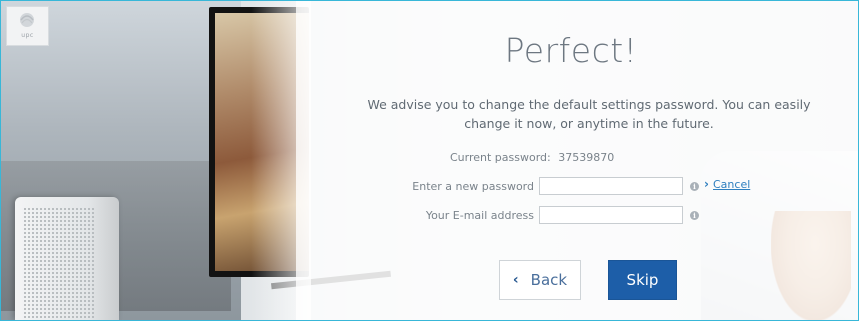  What do you see at coordinates (515, 280) in the screenshot?
I see `chevron-left-icon: ‹` at bounding box center [515, 280].